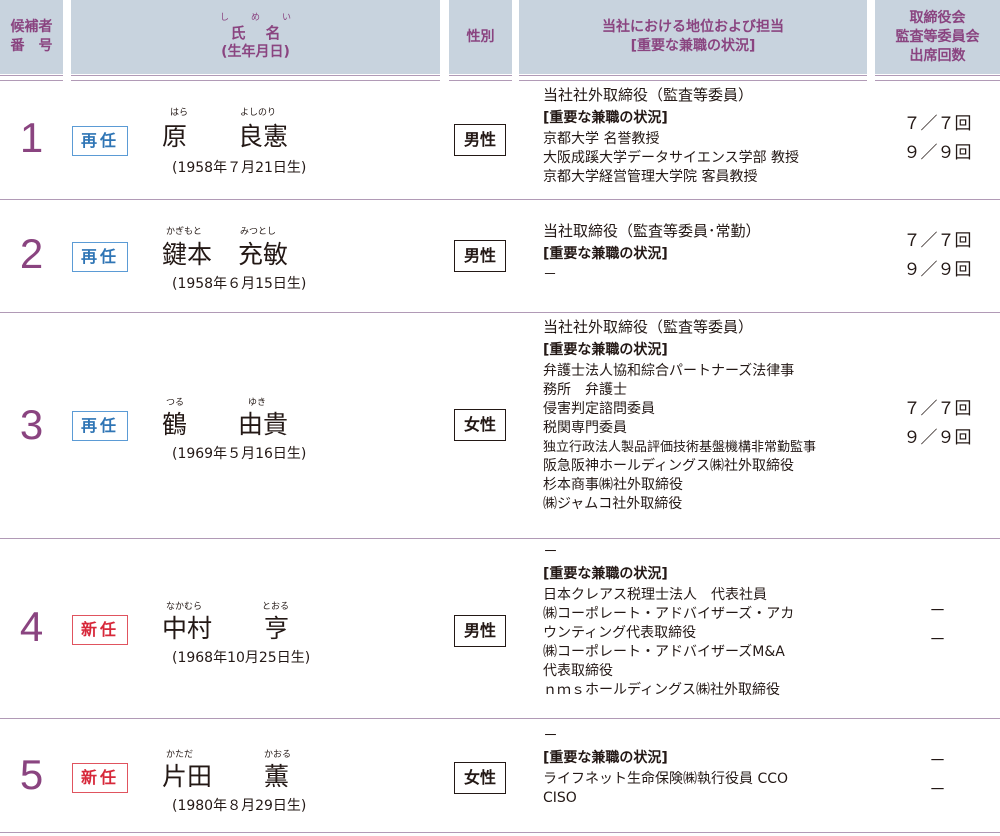  What do you see at coordinates (31, 626) in the screenshot?
I see `candidate-number: 4` at bounding box center [31, 626].